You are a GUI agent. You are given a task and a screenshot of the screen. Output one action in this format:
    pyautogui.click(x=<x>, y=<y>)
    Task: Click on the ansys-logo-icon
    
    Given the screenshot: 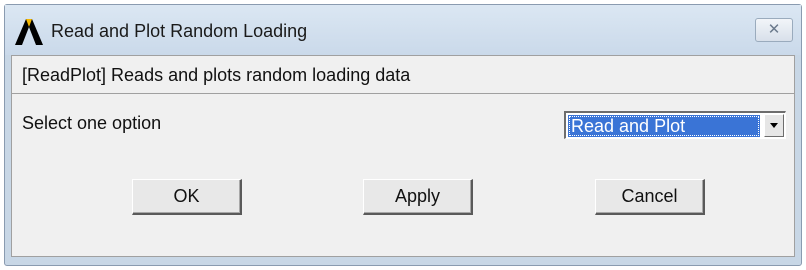 What is the action you would take?
    pyautogui.click(x=29, y=32)
    